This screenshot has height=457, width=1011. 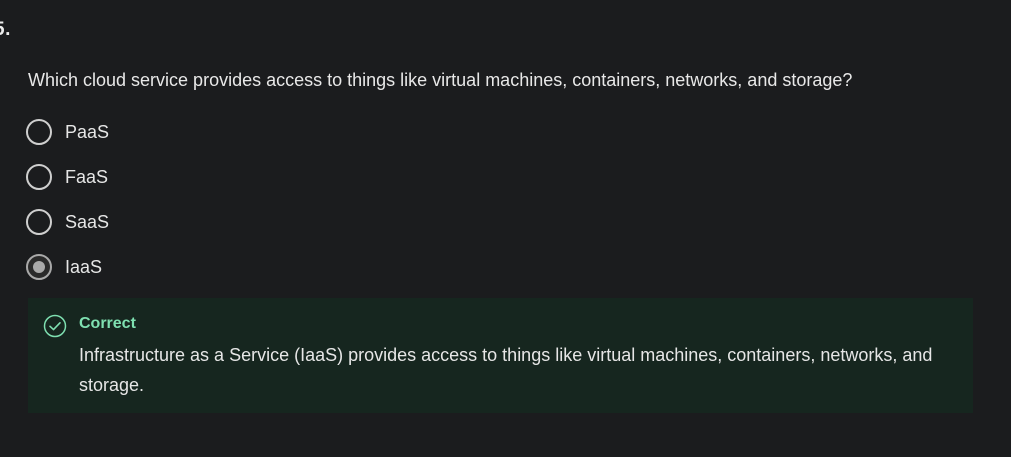 I want to click on option-paas: PaaS, so click(x=226, y=132).